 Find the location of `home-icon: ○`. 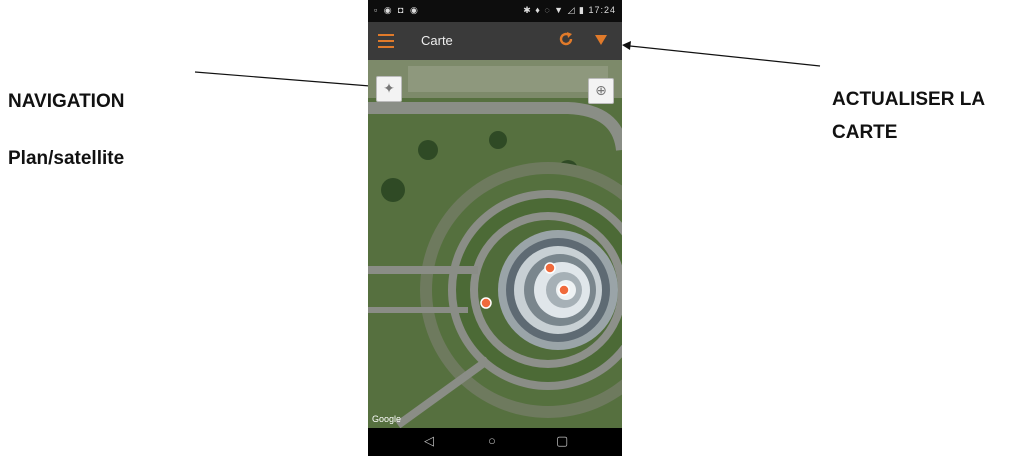

home-icon: ○ is located at coordinates (492, 440).